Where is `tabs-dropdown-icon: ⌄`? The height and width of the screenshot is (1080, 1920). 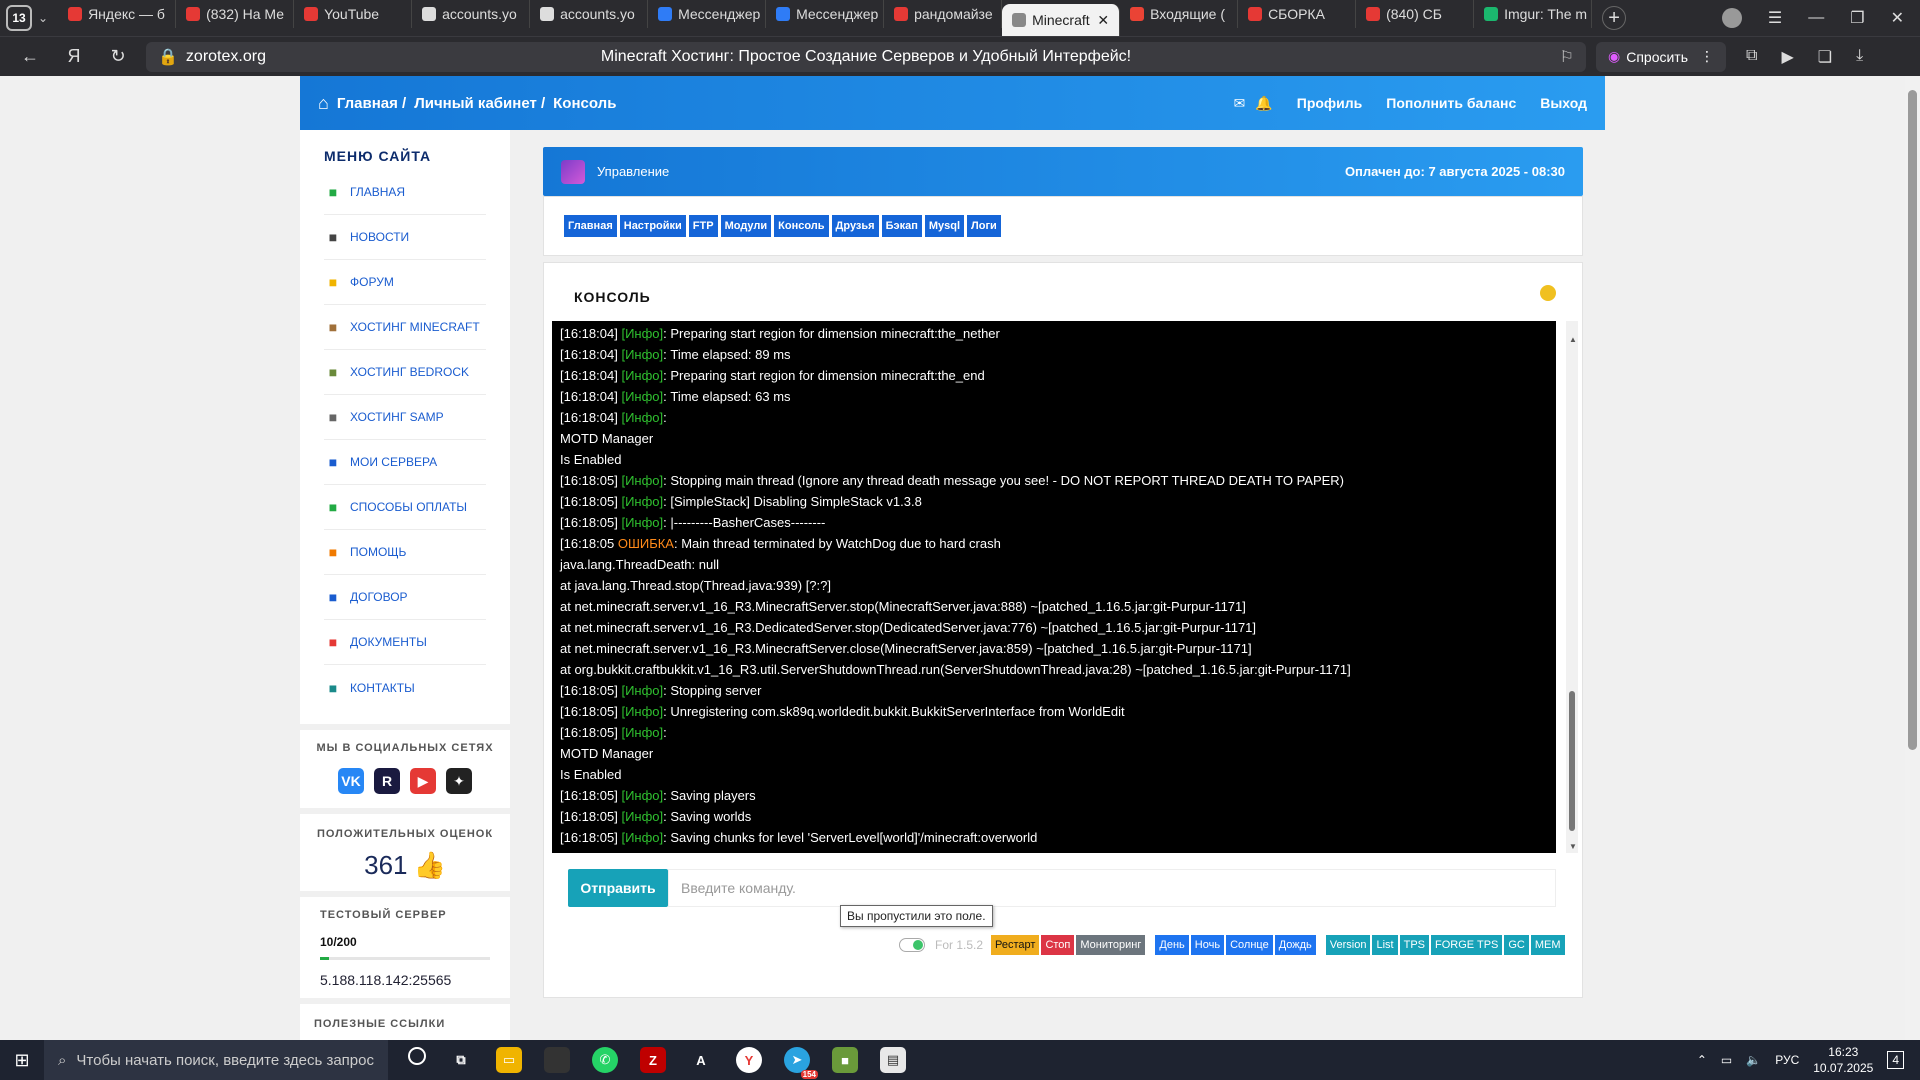
tabs-dropdown-icon: ⌄ is located at coordinates (43, 18).